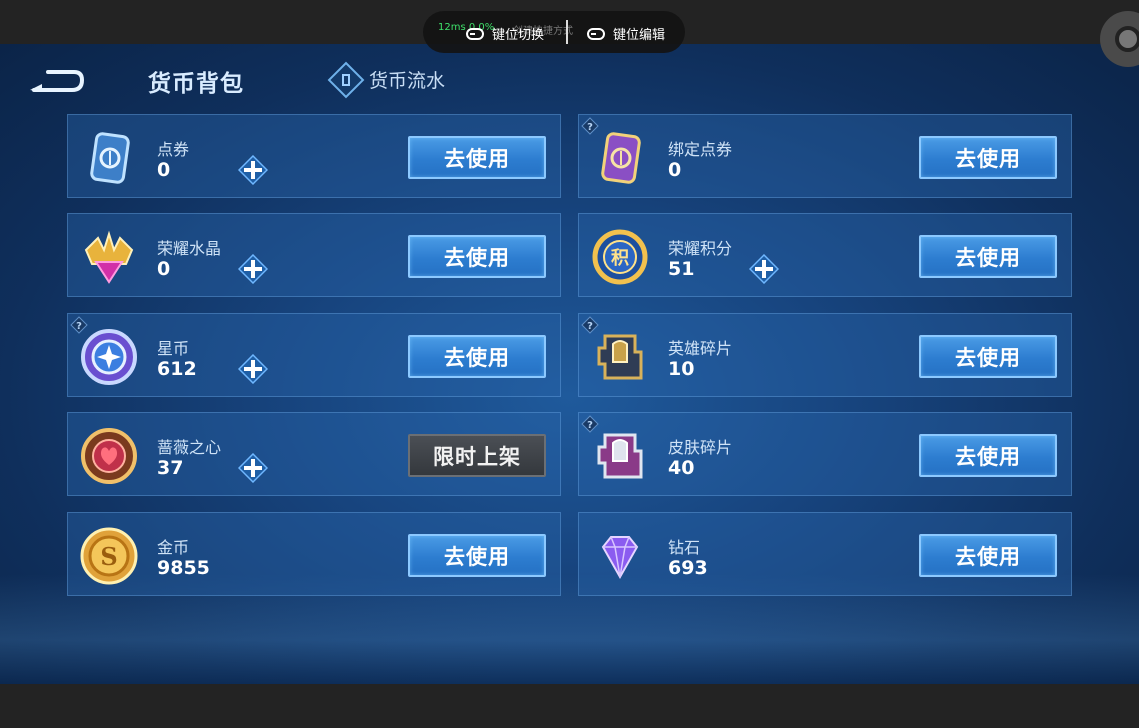 This screenshot has width=1139, height=728. Describe the element at coordinates (620, 357) in the screenshot. I see `hero-fragment-icon` at that location.